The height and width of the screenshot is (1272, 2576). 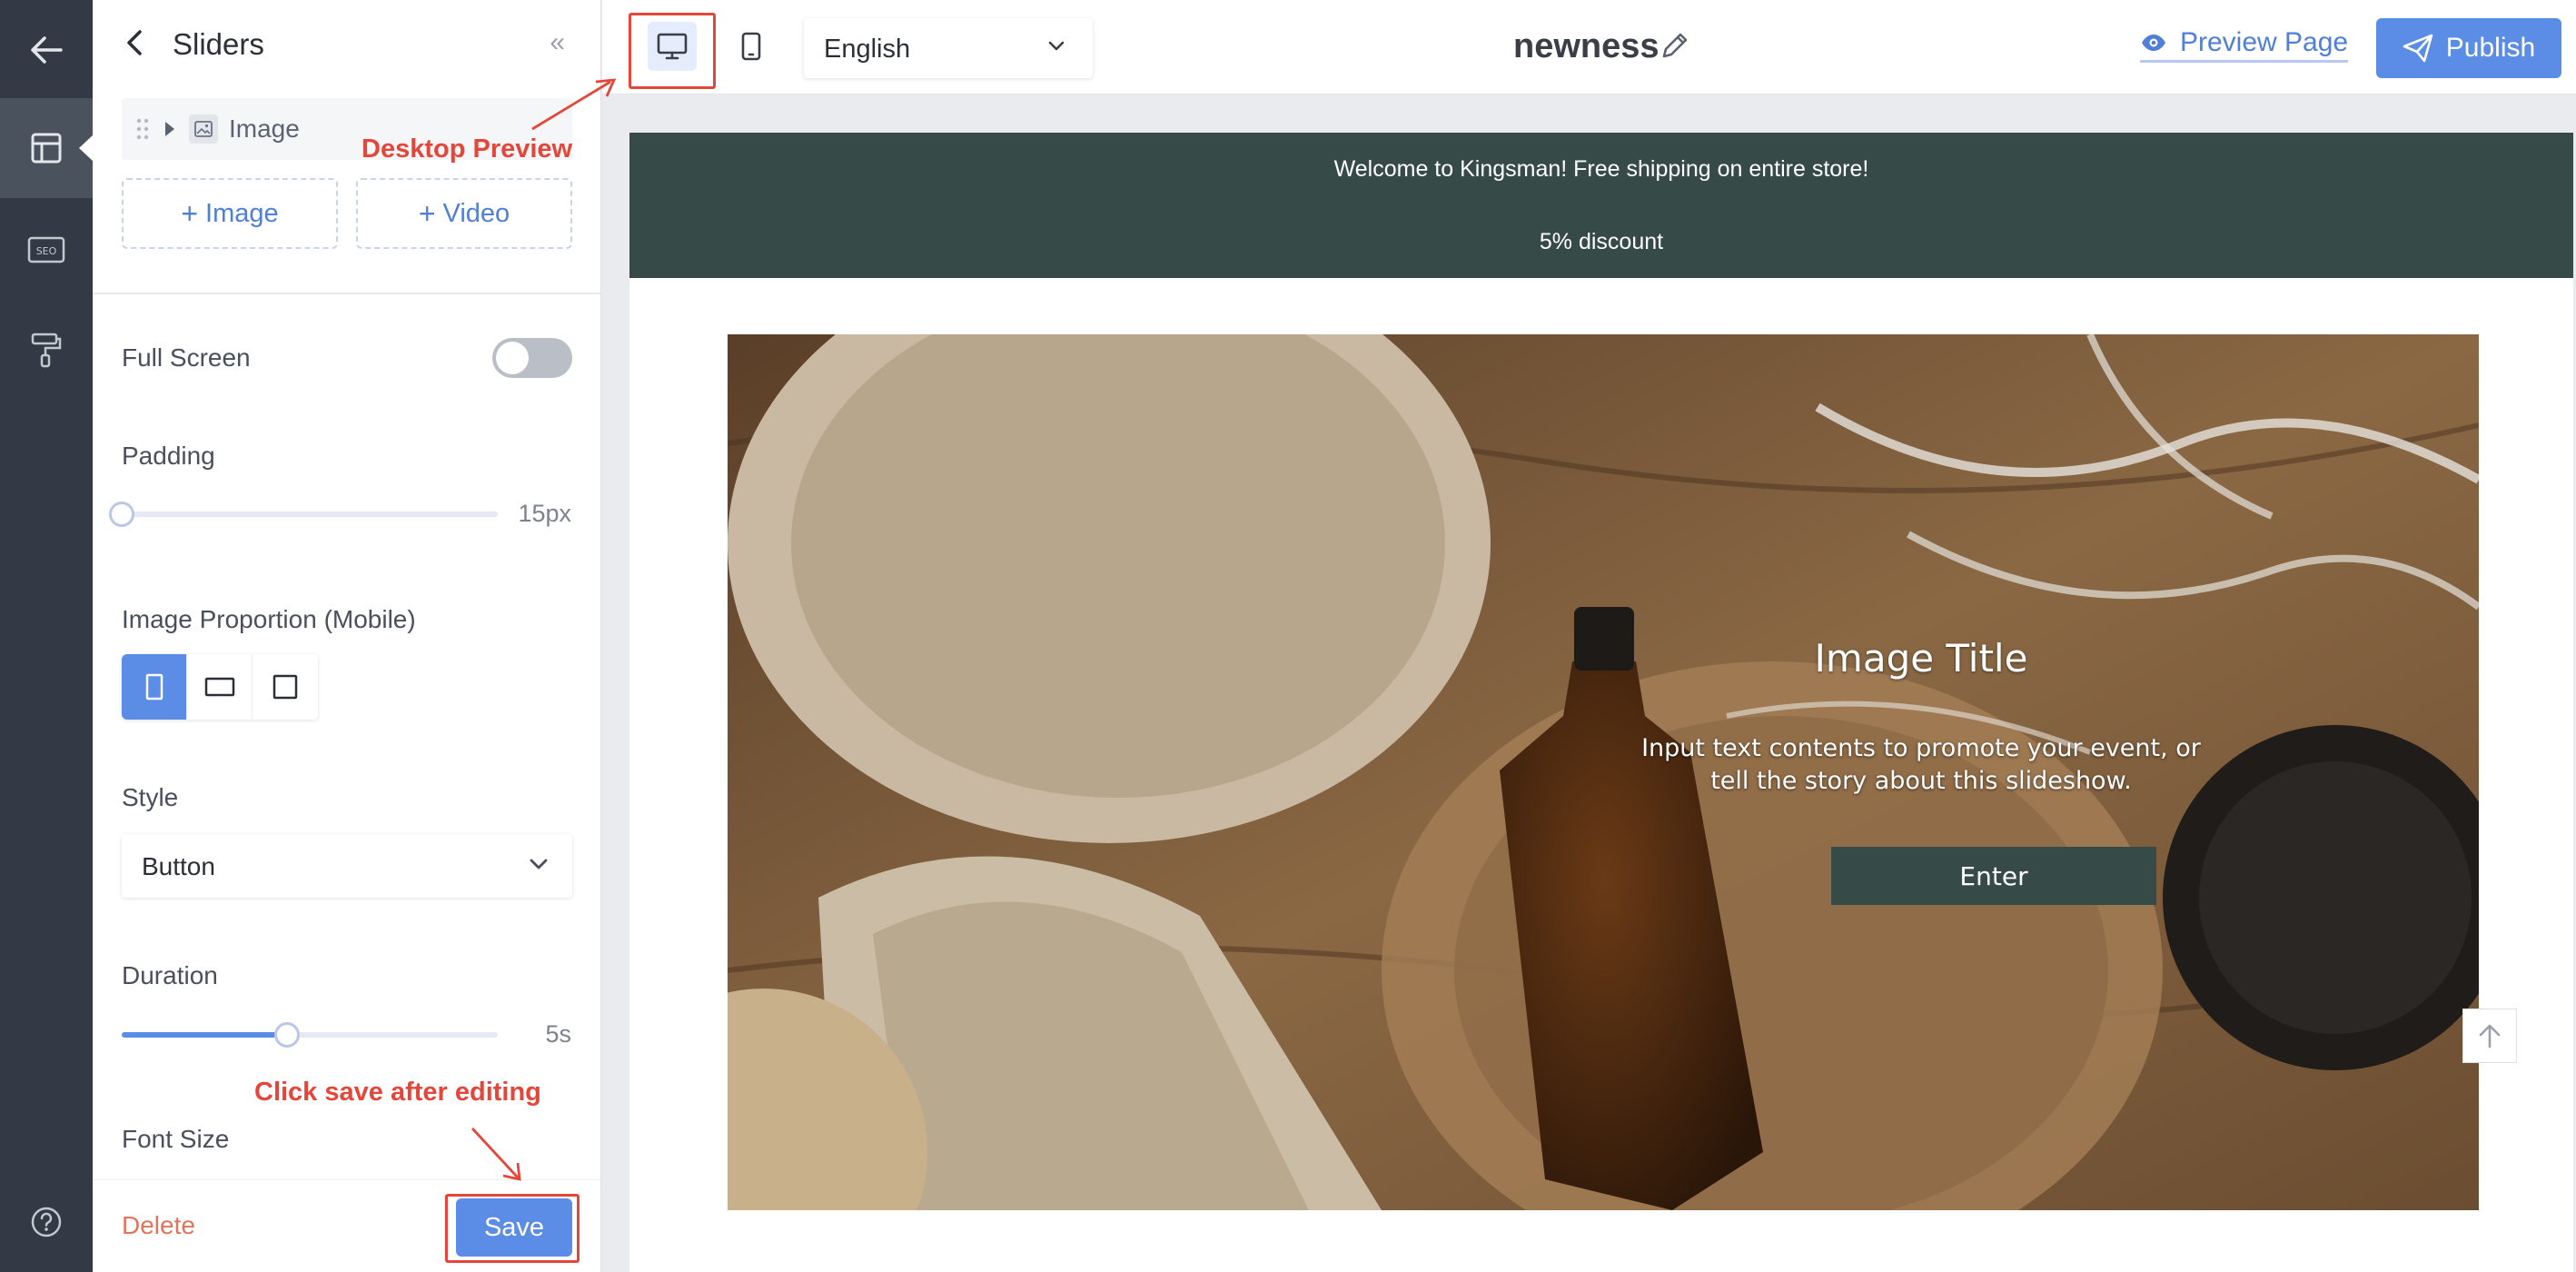 I want to click on delete-button: Delete, so click(x=158, y=1225).